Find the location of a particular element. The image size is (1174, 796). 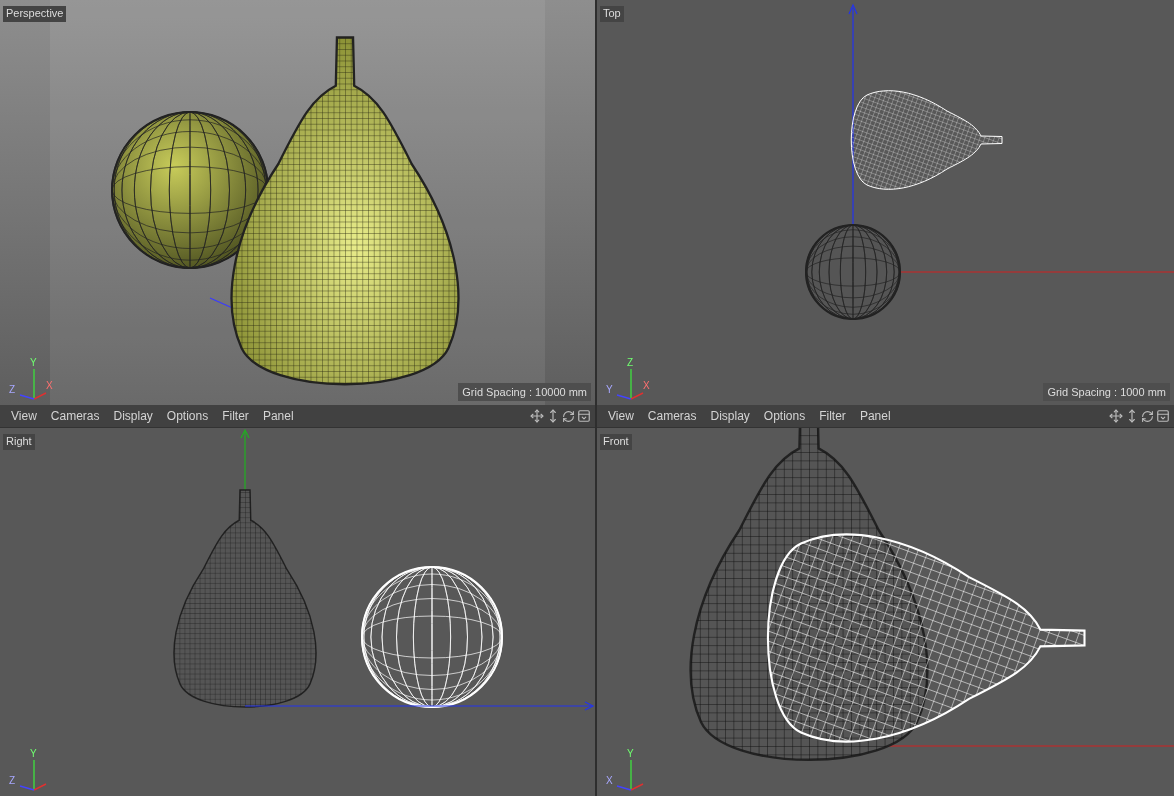

grid-spacing-label: Grid Spacing : 1000 mm is located at coordinates (1106, 391).